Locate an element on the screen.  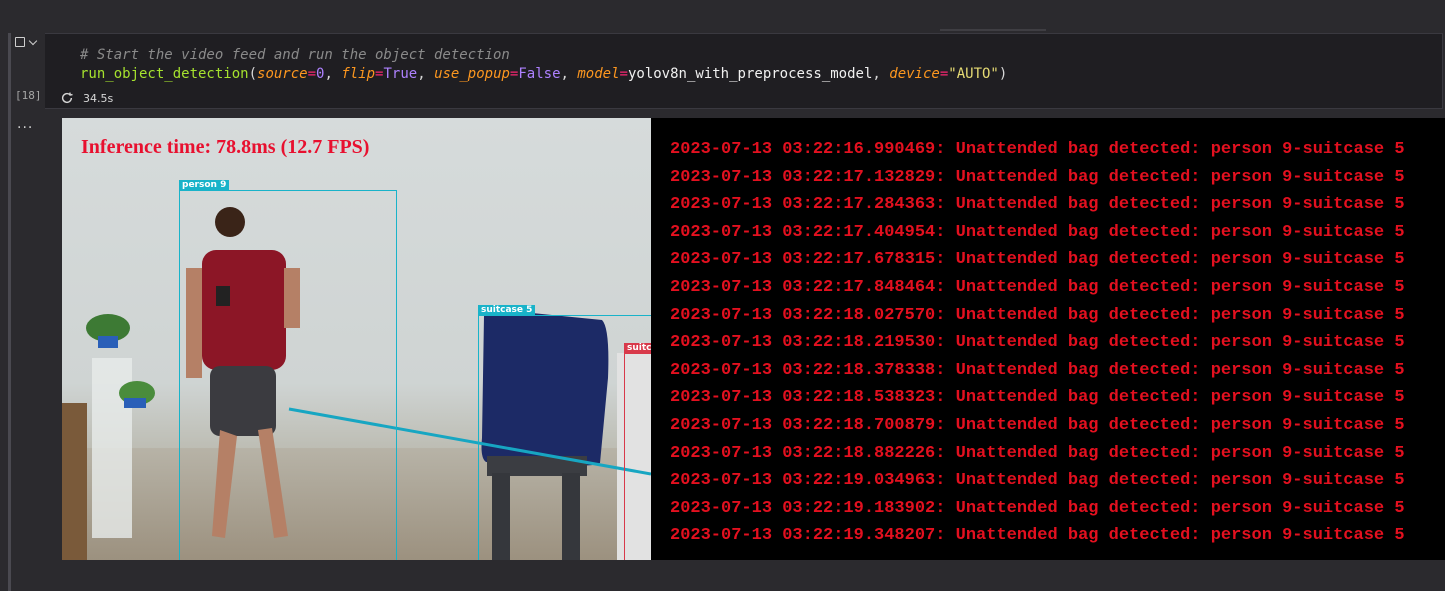
code-value-model: yolov8n_with_preprocess_model is located at coordinates (750, 74).